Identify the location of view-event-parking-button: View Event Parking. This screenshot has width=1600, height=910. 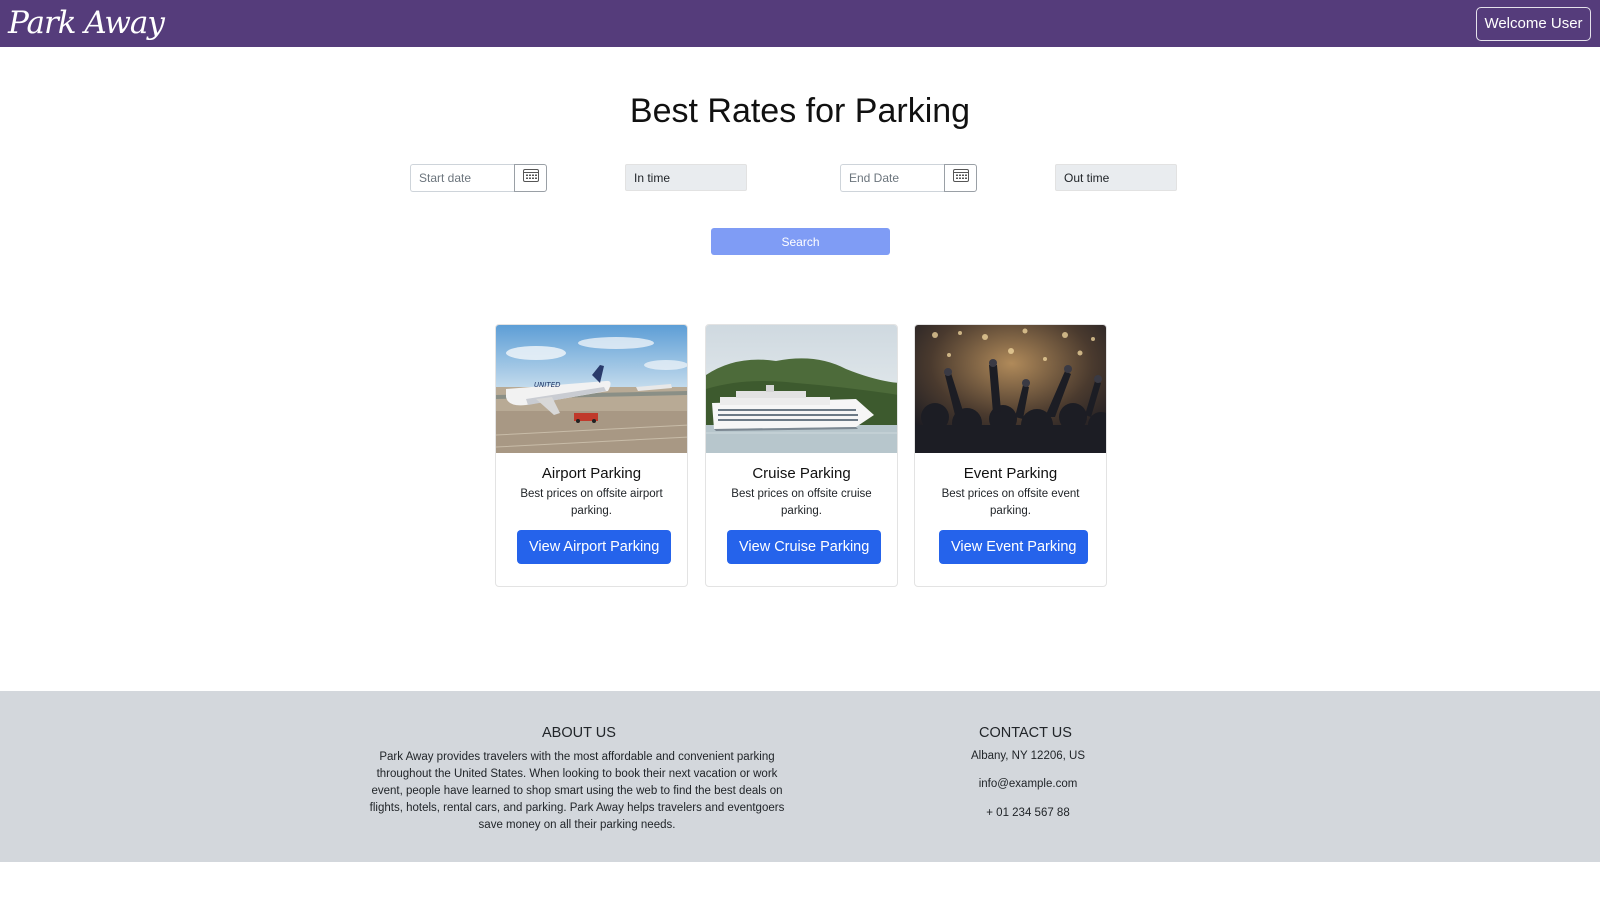
(1014, 547).